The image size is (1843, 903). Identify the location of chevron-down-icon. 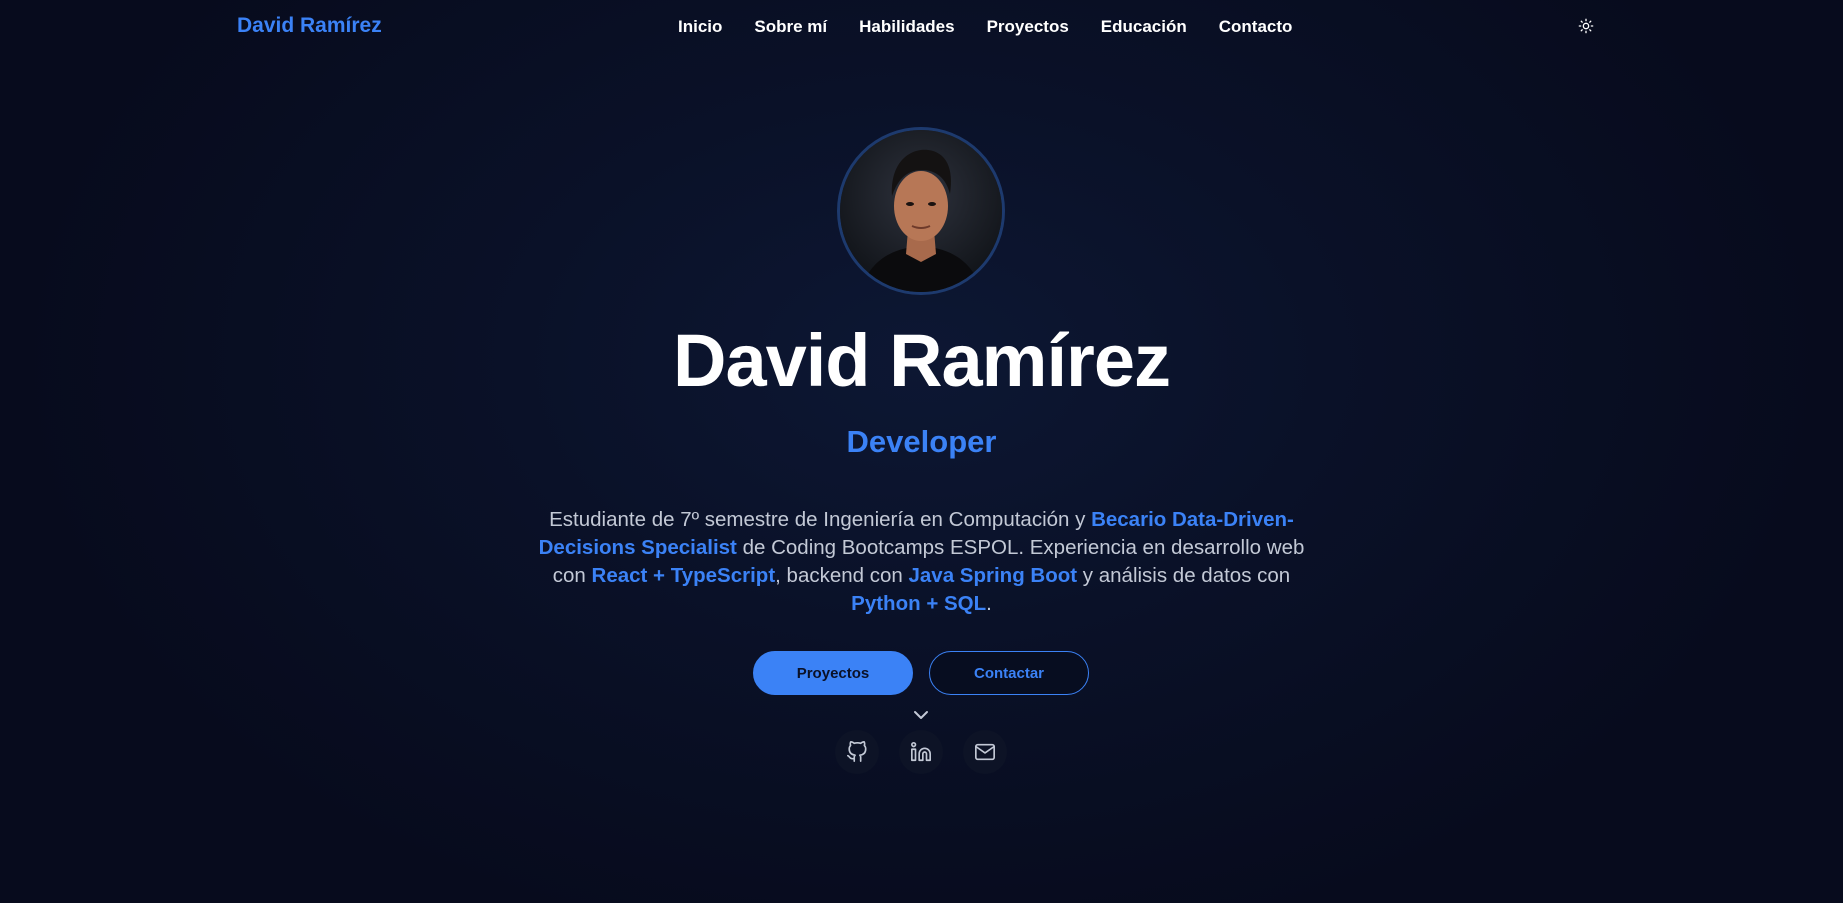
(921, 715).